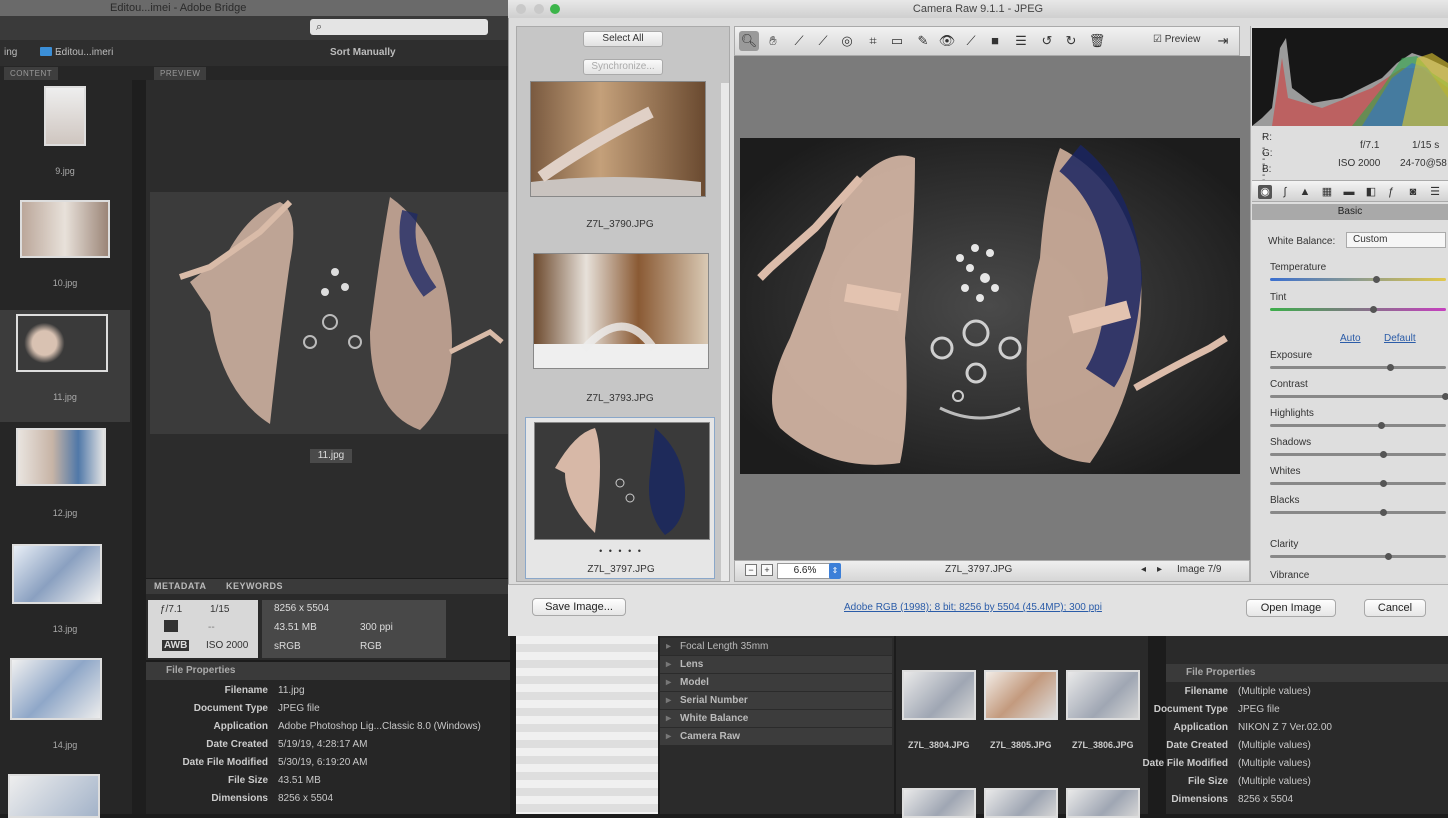  What do you see at coordinates (1176, 39) in the screenshot?
I see `preview-checkbox: ☑ Preview` at bounding box center [1176, 39].